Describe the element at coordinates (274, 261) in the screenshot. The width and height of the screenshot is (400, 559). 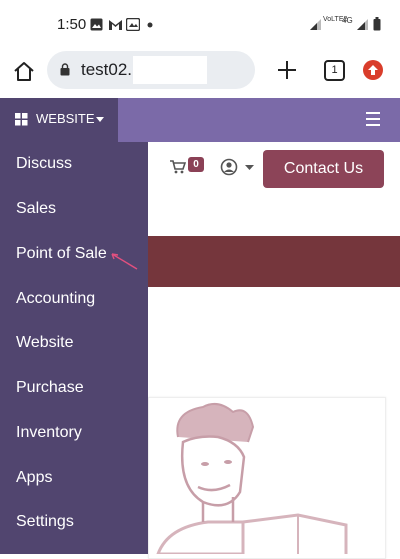
I see `header-banner` at that location.